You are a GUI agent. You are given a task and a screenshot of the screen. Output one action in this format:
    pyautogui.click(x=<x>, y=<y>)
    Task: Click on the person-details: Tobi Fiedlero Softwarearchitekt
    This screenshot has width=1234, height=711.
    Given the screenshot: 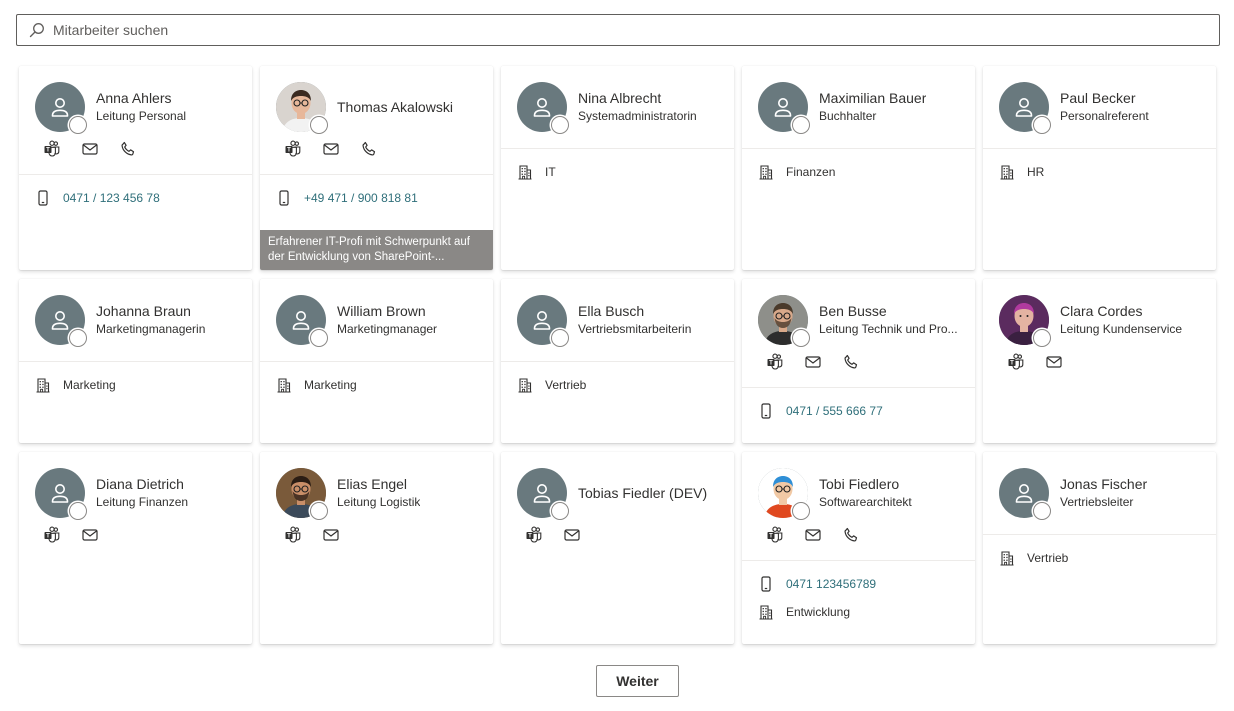 What is the action you would take?
    pyautogui.click(x=865, y=493)
    